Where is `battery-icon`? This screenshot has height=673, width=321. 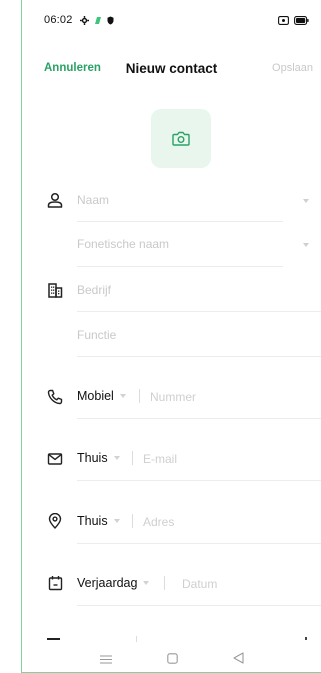 battery-icon is located at coordinates (301, 20).